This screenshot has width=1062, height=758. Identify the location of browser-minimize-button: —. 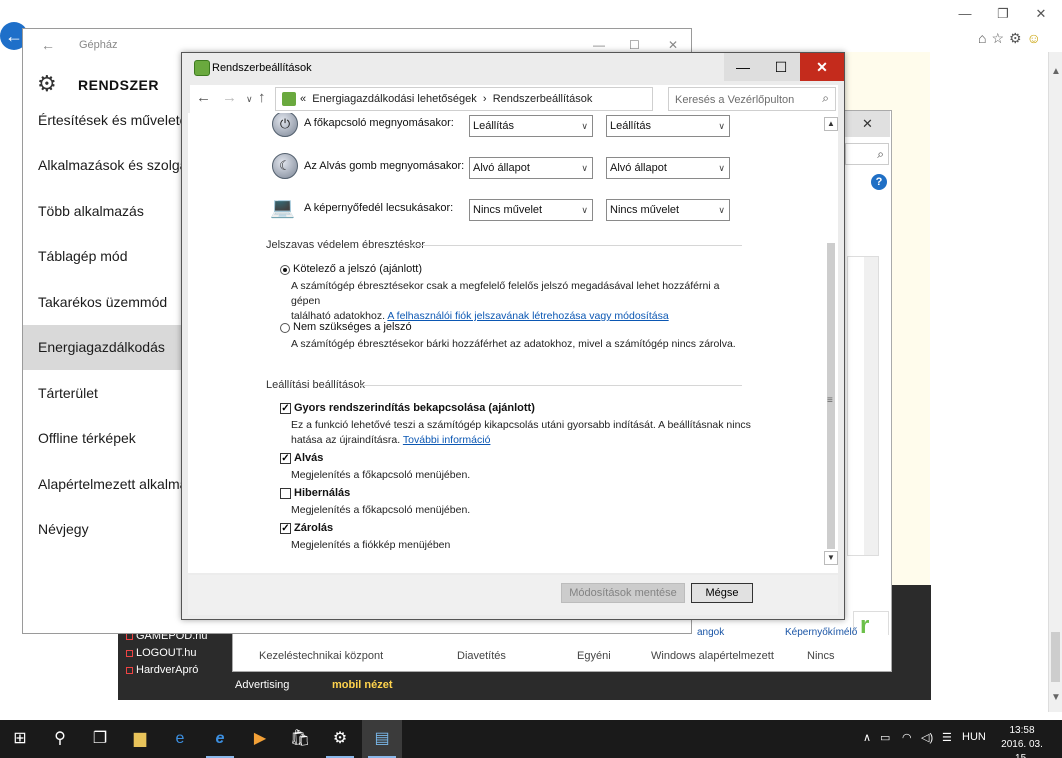
(965, 14).